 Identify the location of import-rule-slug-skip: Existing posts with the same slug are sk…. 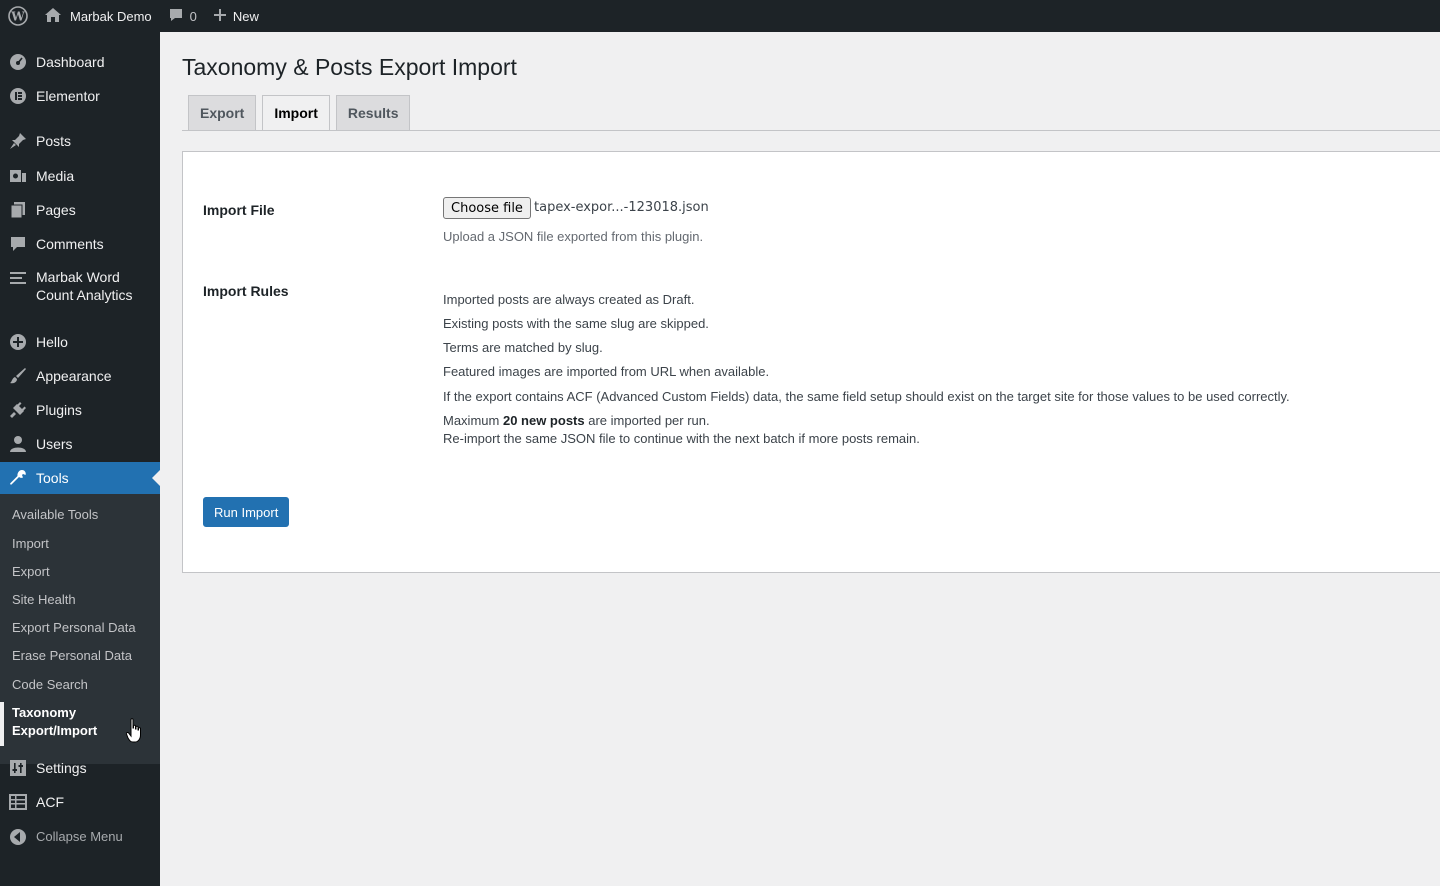
(576, 323).